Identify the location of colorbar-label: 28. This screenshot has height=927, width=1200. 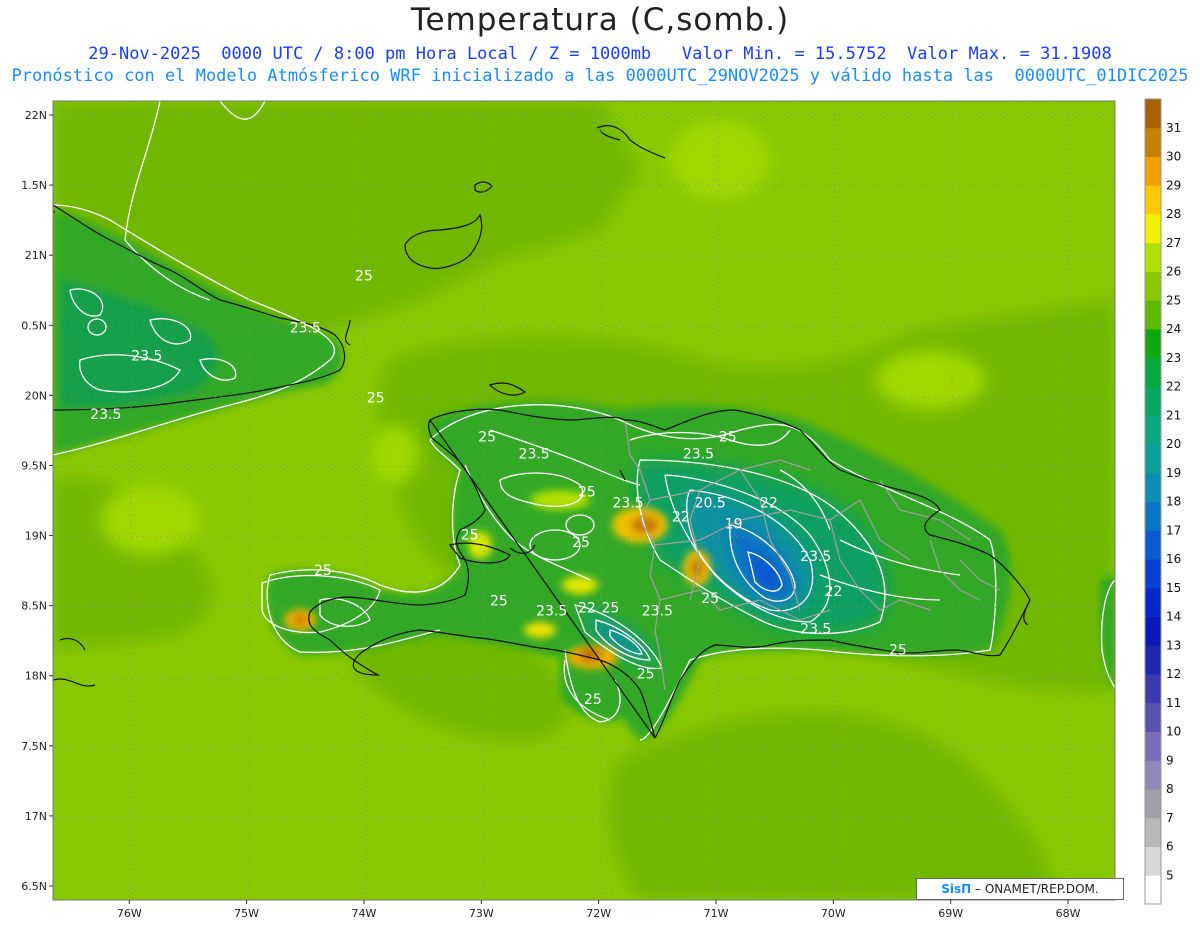
(1173, 214).